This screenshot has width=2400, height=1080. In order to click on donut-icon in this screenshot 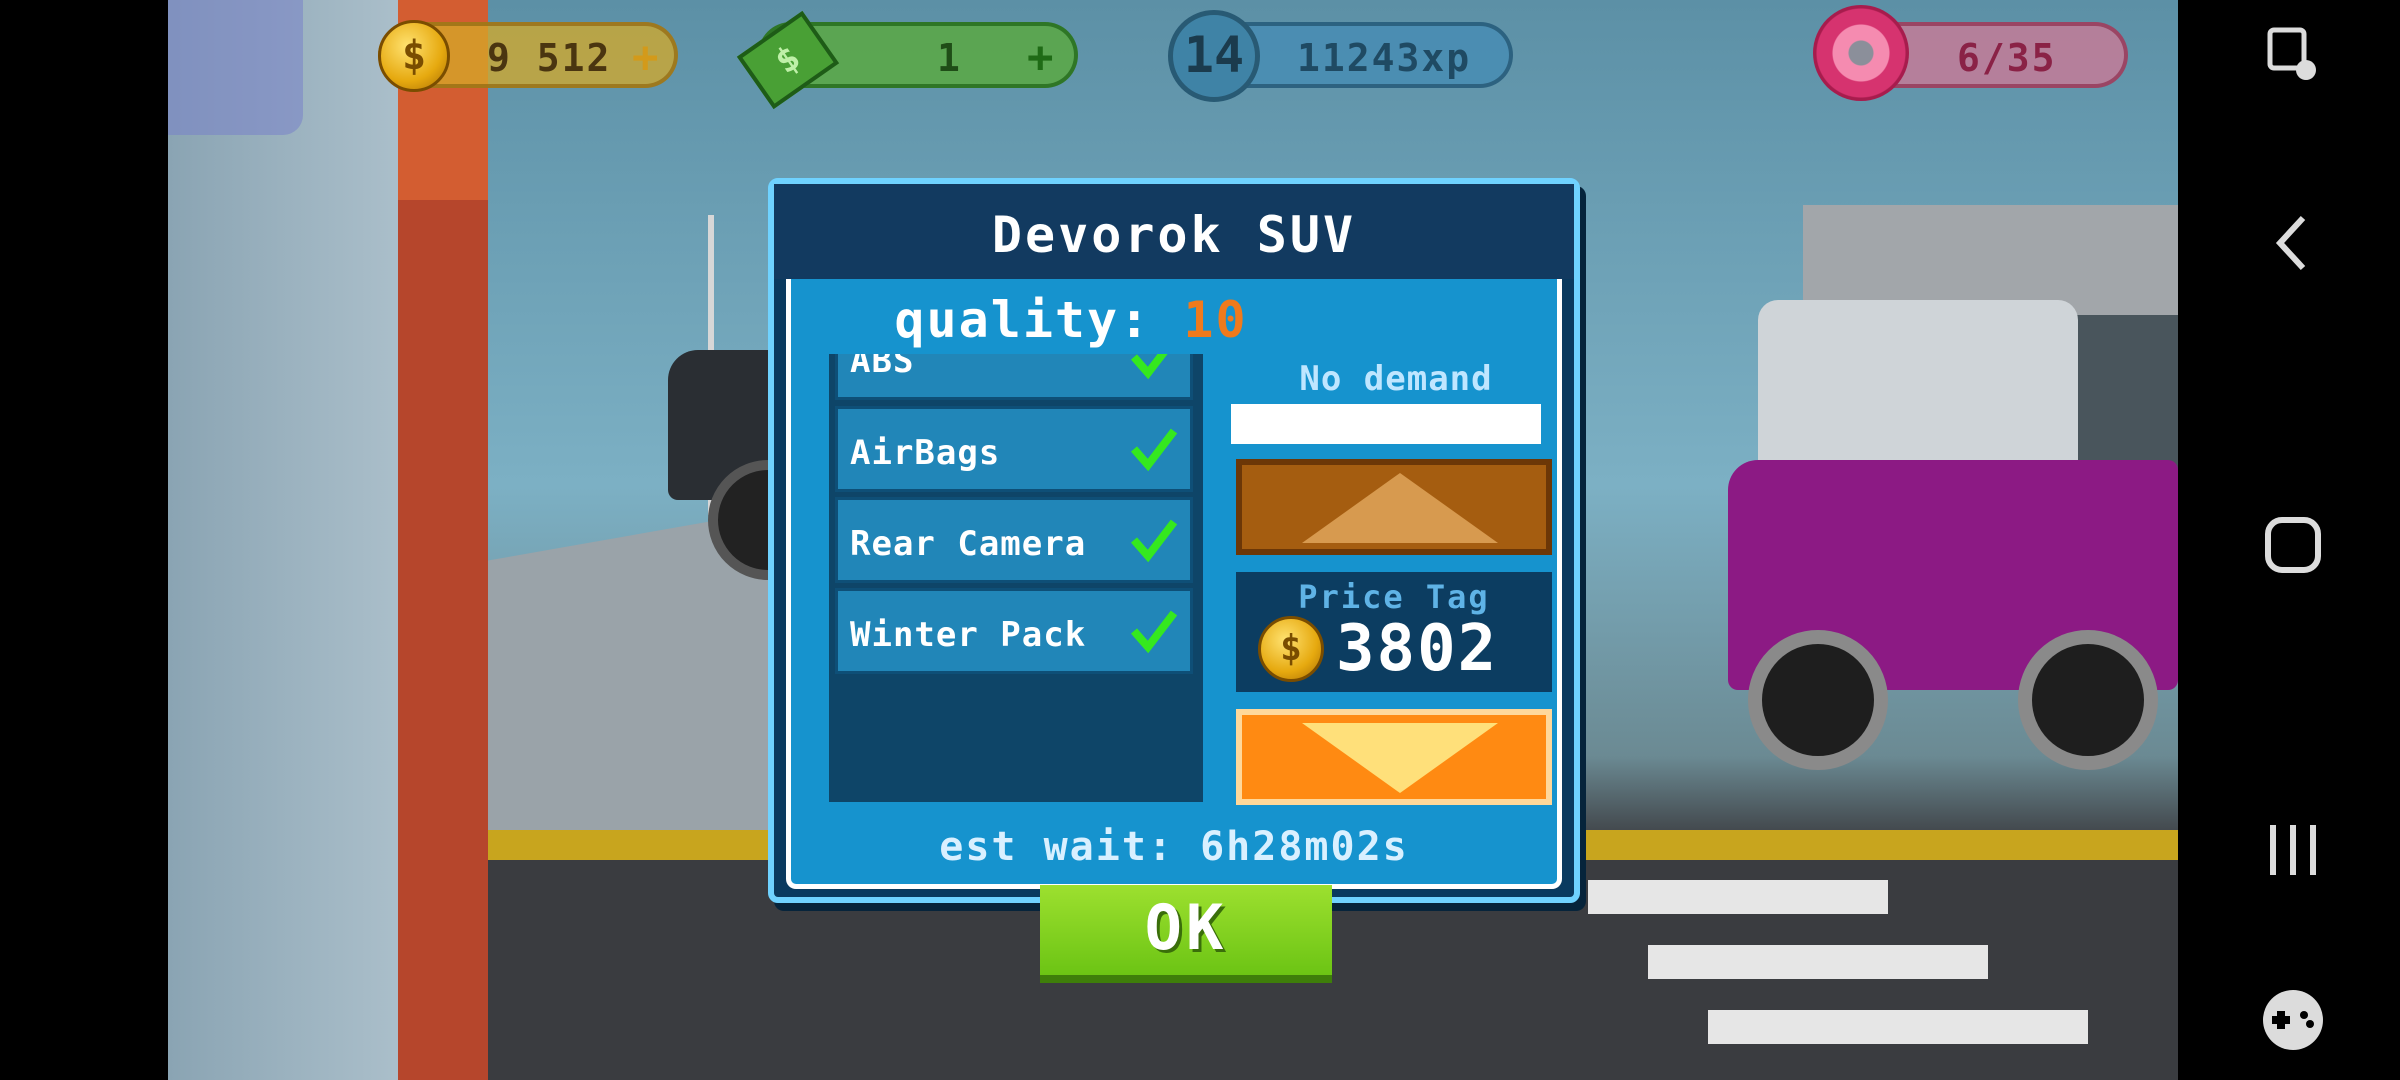, I will do `click(1861, 53)`.